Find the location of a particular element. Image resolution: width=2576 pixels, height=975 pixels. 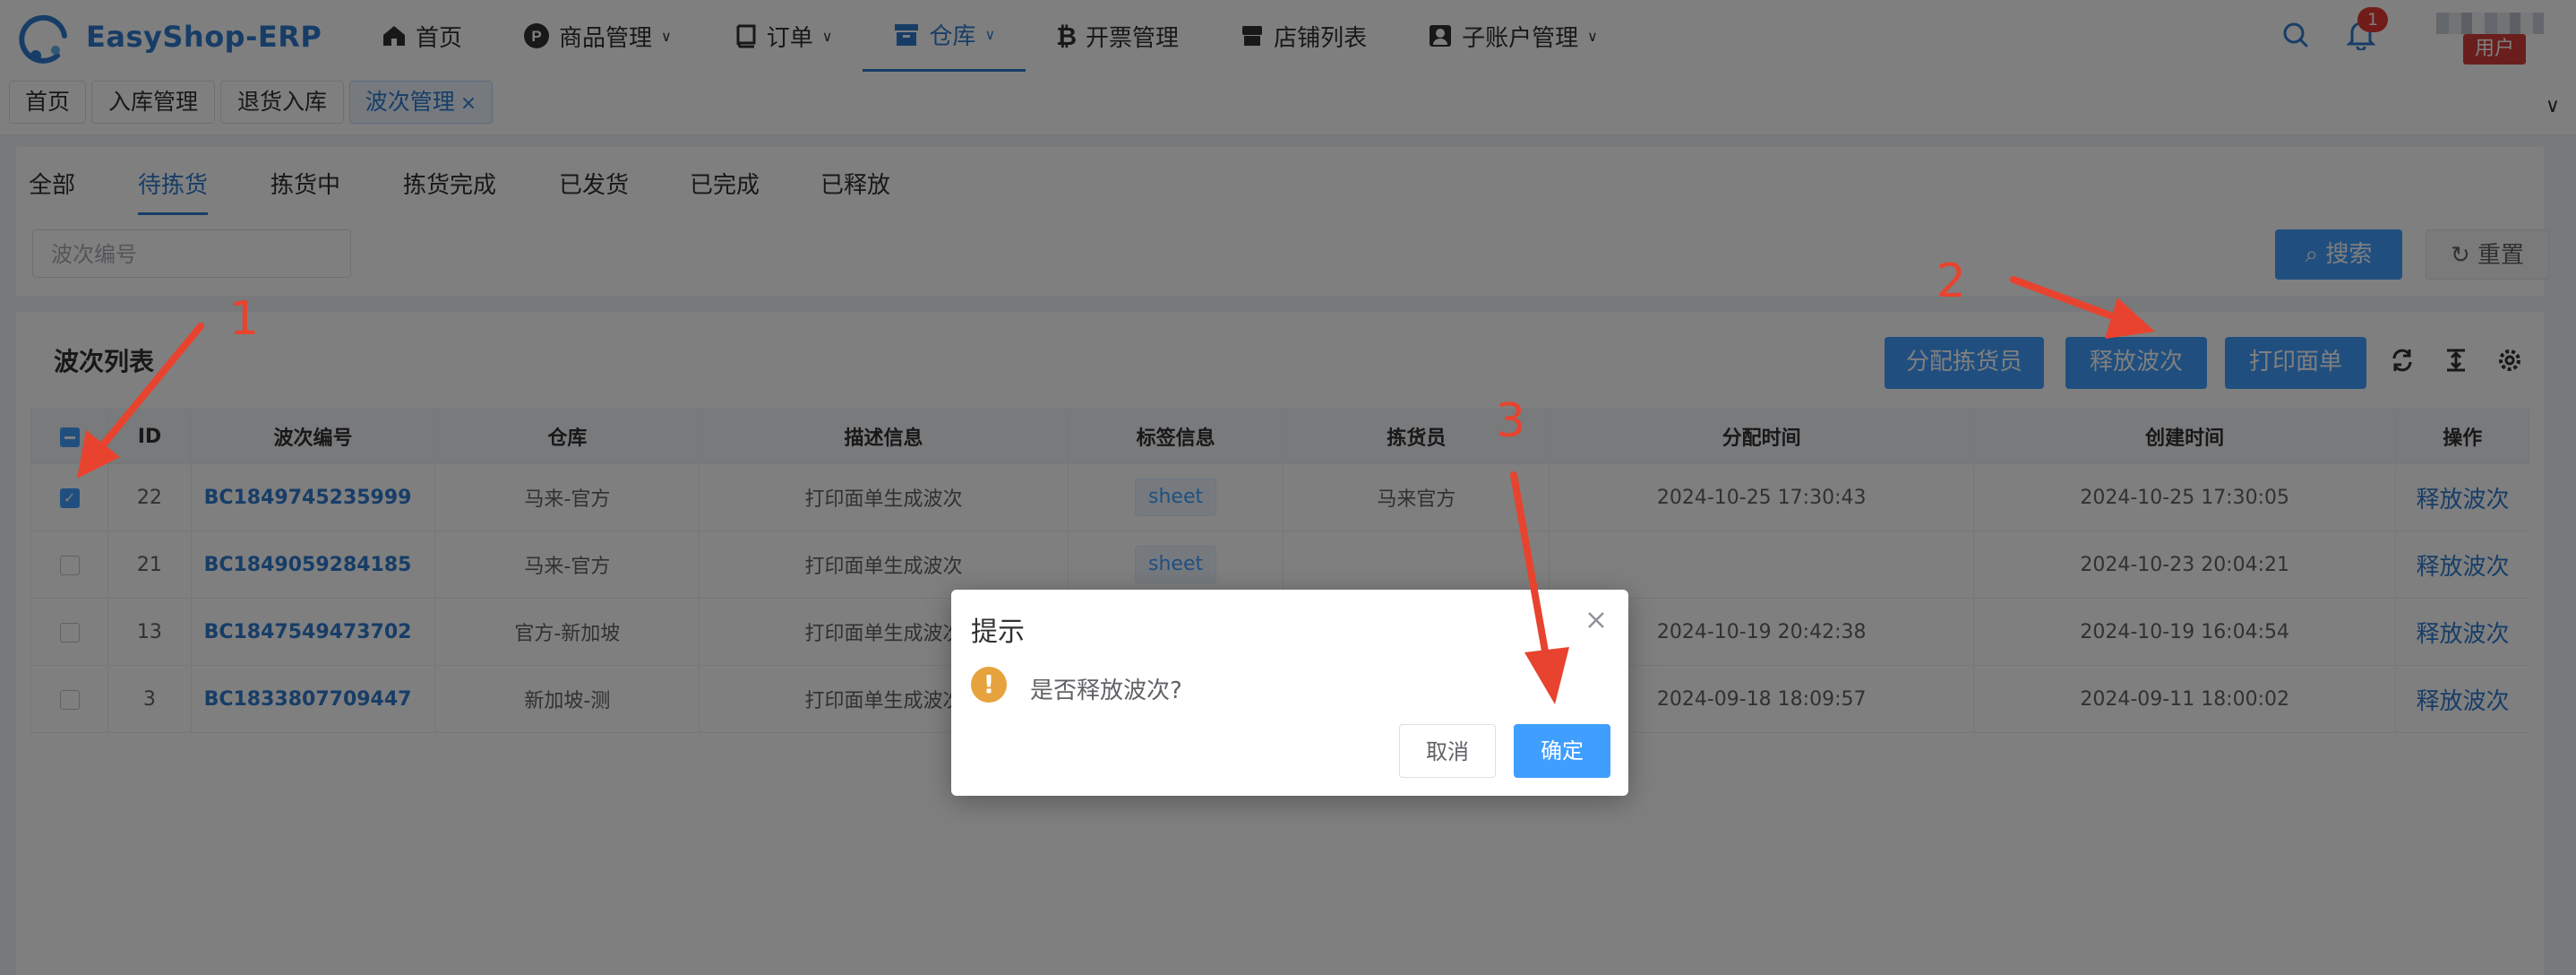

annotation-step-2: 2 is located at coordinates (1951, 281).